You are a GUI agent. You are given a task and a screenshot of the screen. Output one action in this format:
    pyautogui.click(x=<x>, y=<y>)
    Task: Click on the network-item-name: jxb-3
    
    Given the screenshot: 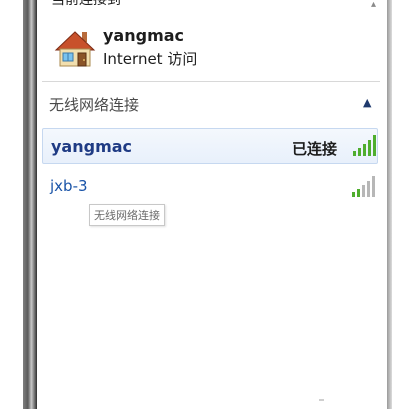 What is the action you would take?
    pyautogui.click(x=69, y=186)
    